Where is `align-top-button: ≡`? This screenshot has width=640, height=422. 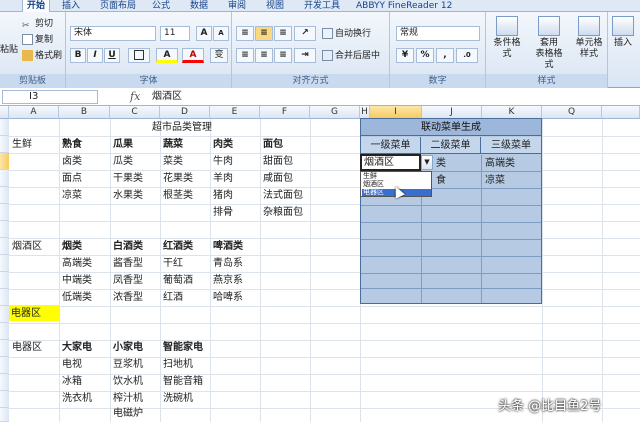
align-top-button: ≡ is located at coordinates (245, 33).